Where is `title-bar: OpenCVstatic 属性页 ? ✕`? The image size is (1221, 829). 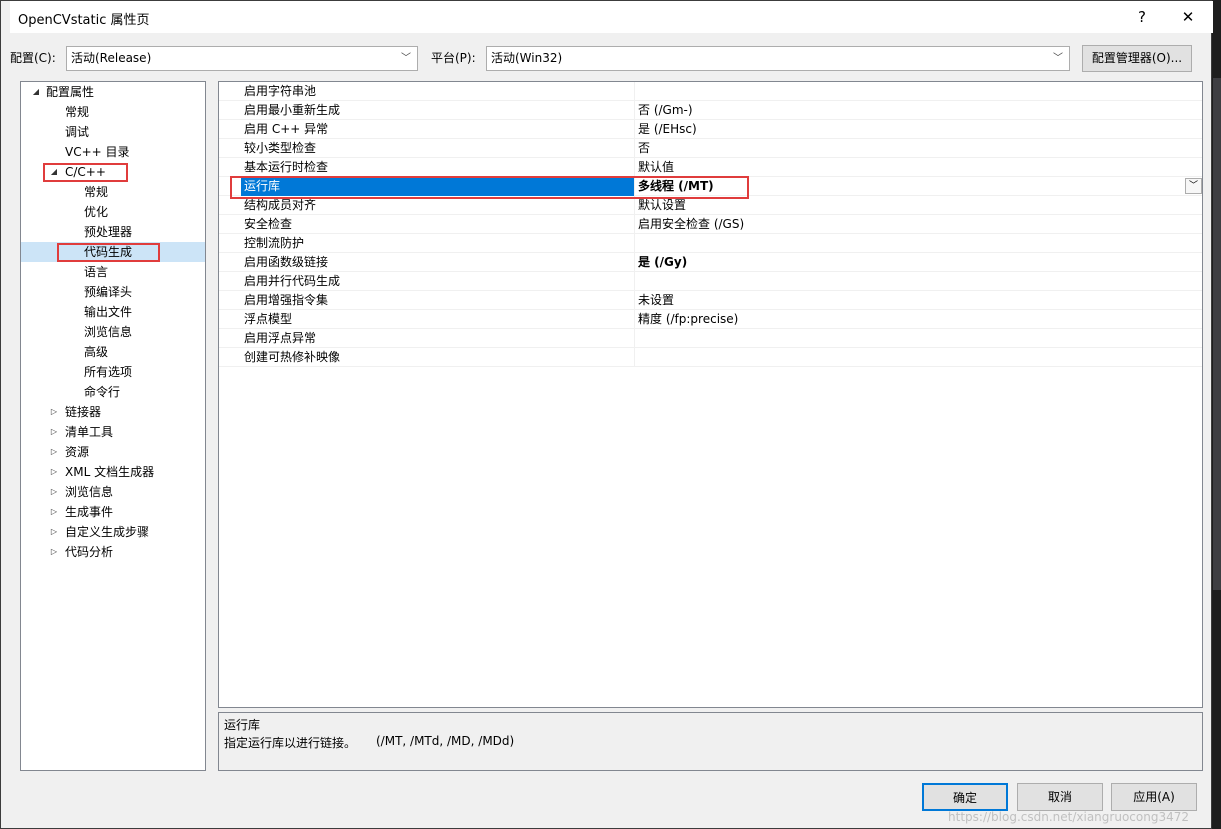
title-bar: OpenCVstatic 属性页 ? ✕ is located at coordinates (611, 17).